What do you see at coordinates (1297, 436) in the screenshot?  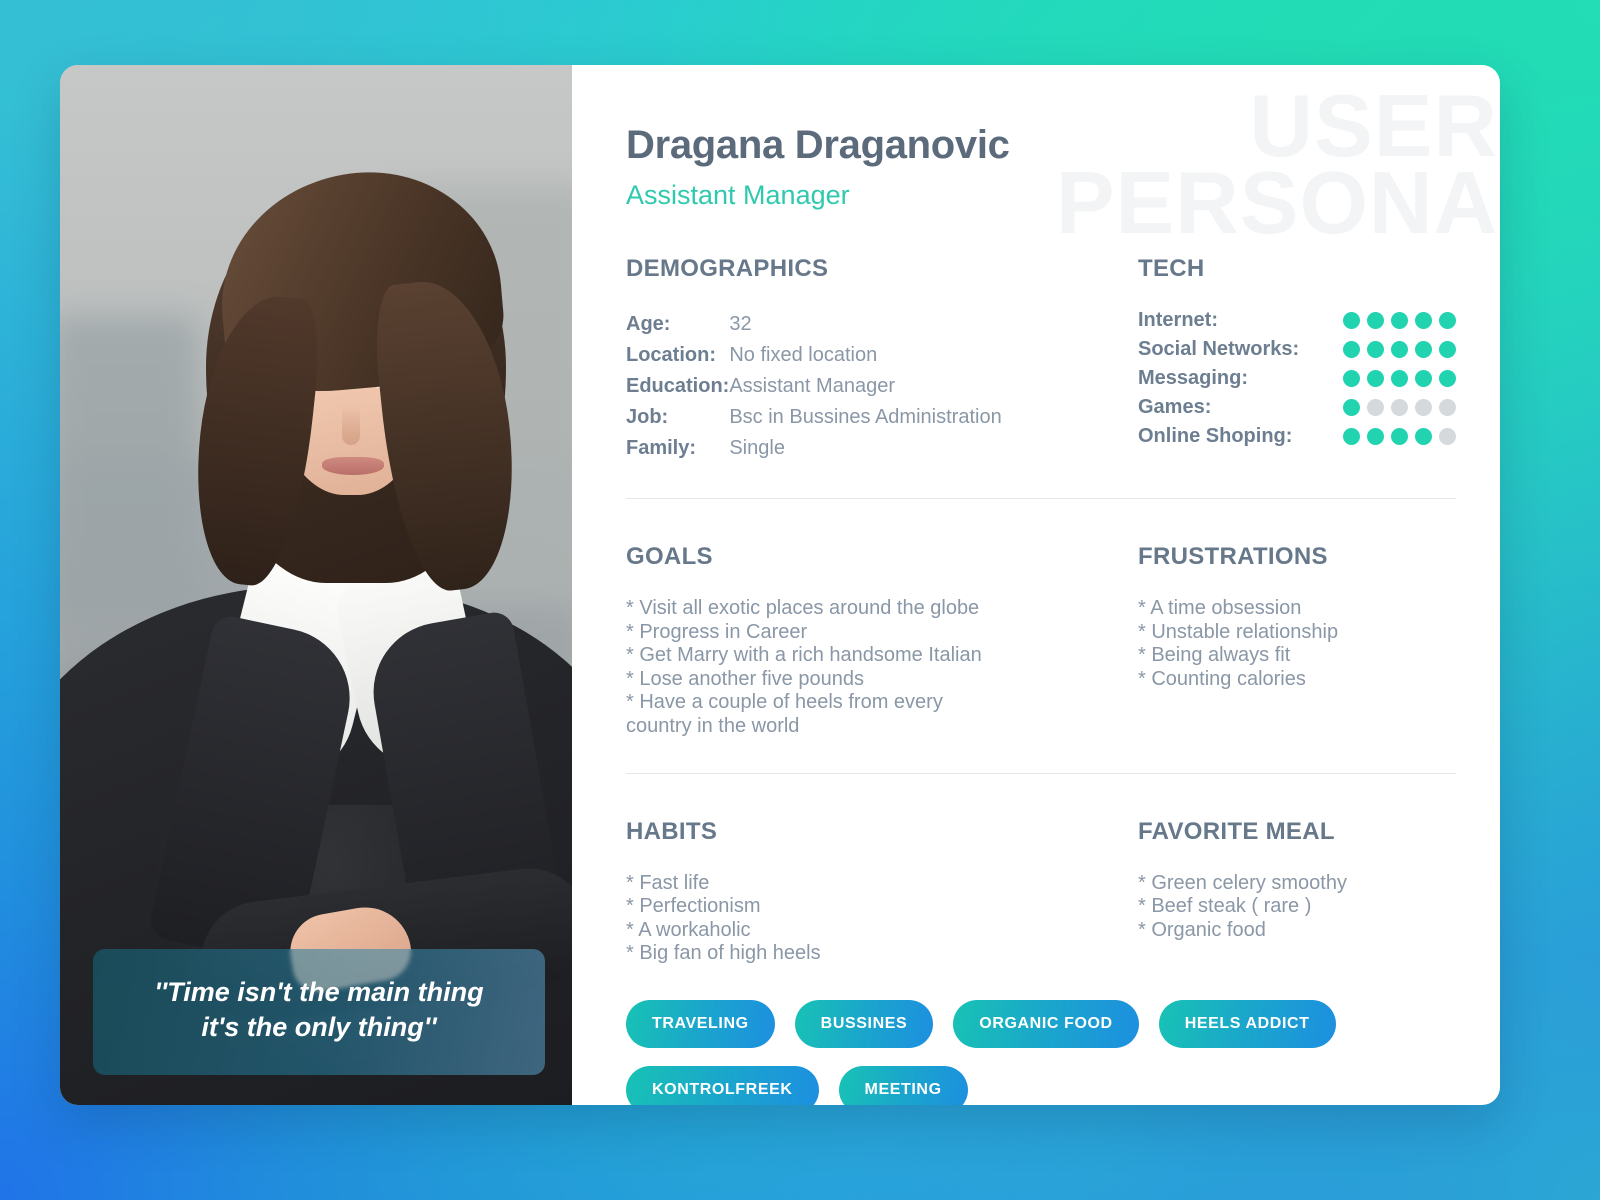 I see `tech-rating-row: Online Shoping:` at bounding box center [1297, 436].